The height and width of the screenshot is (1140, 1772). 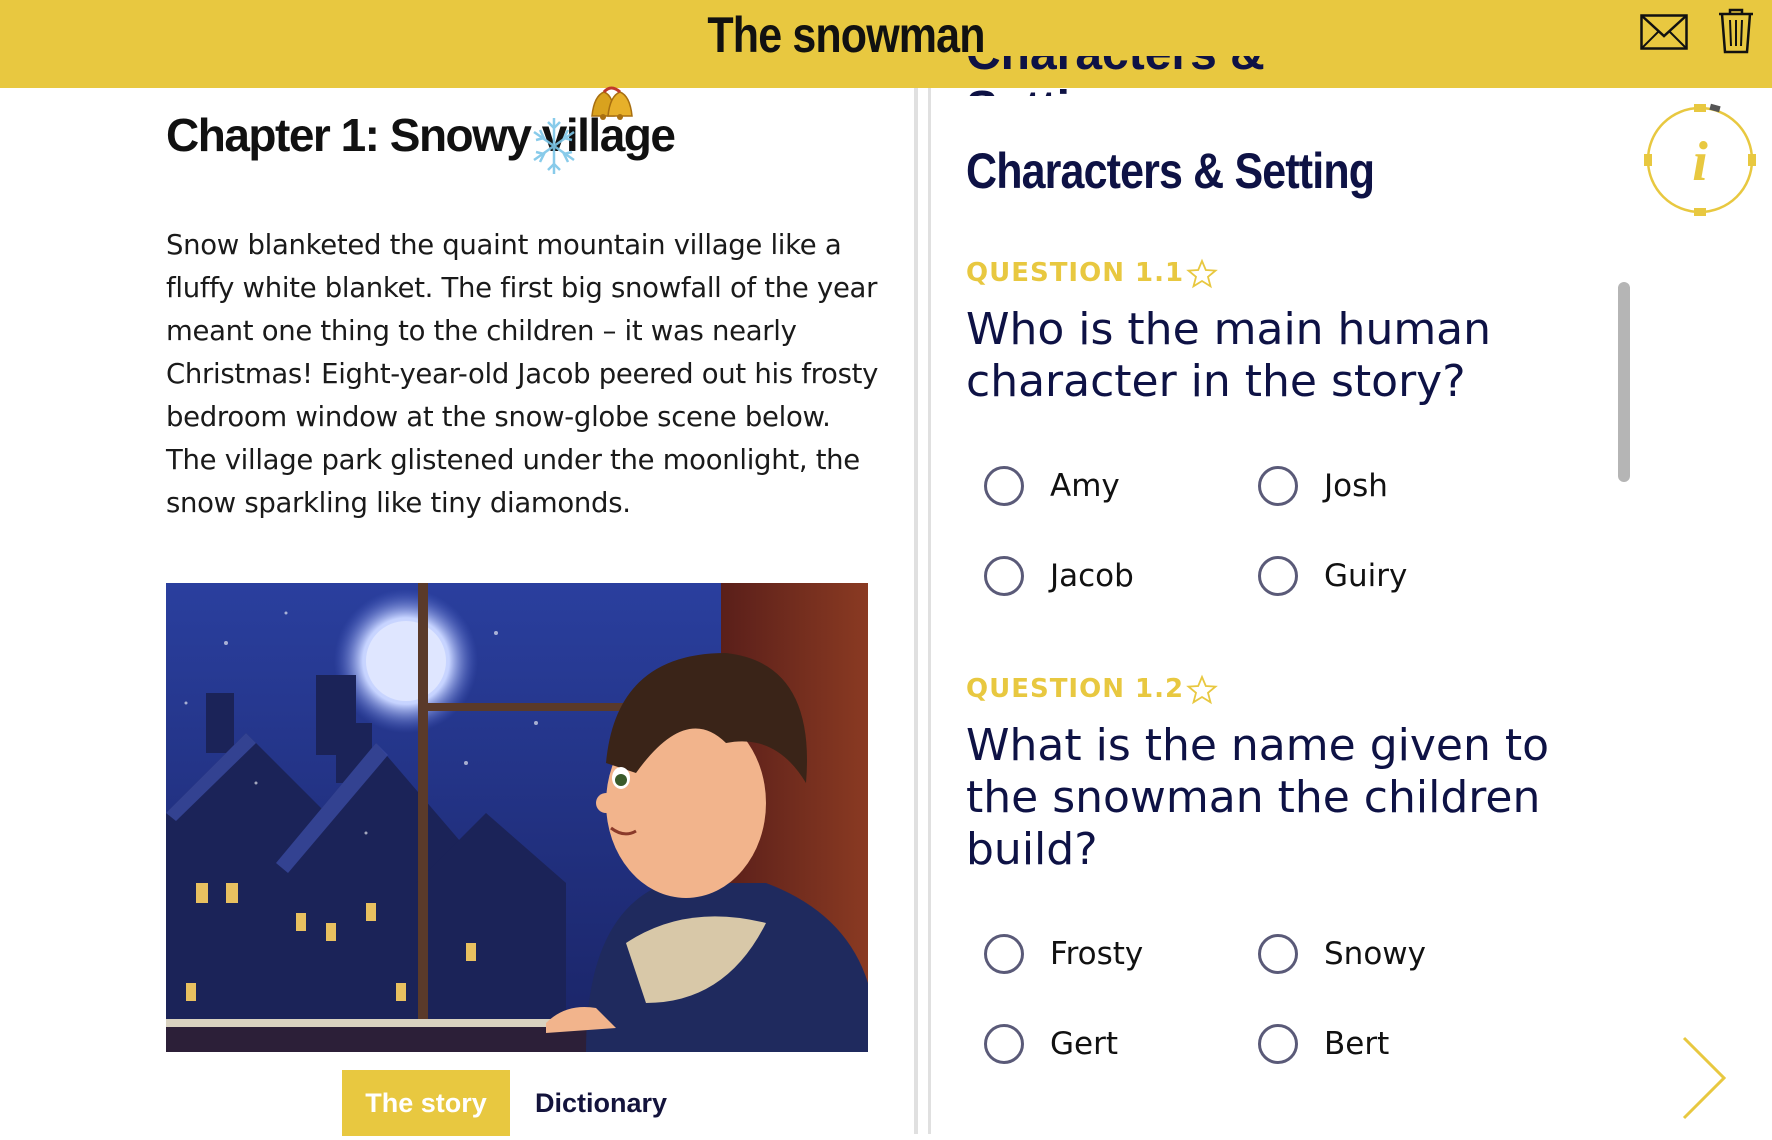 I want to click on answer-label: Frosty, so click(x=1097, y=954).